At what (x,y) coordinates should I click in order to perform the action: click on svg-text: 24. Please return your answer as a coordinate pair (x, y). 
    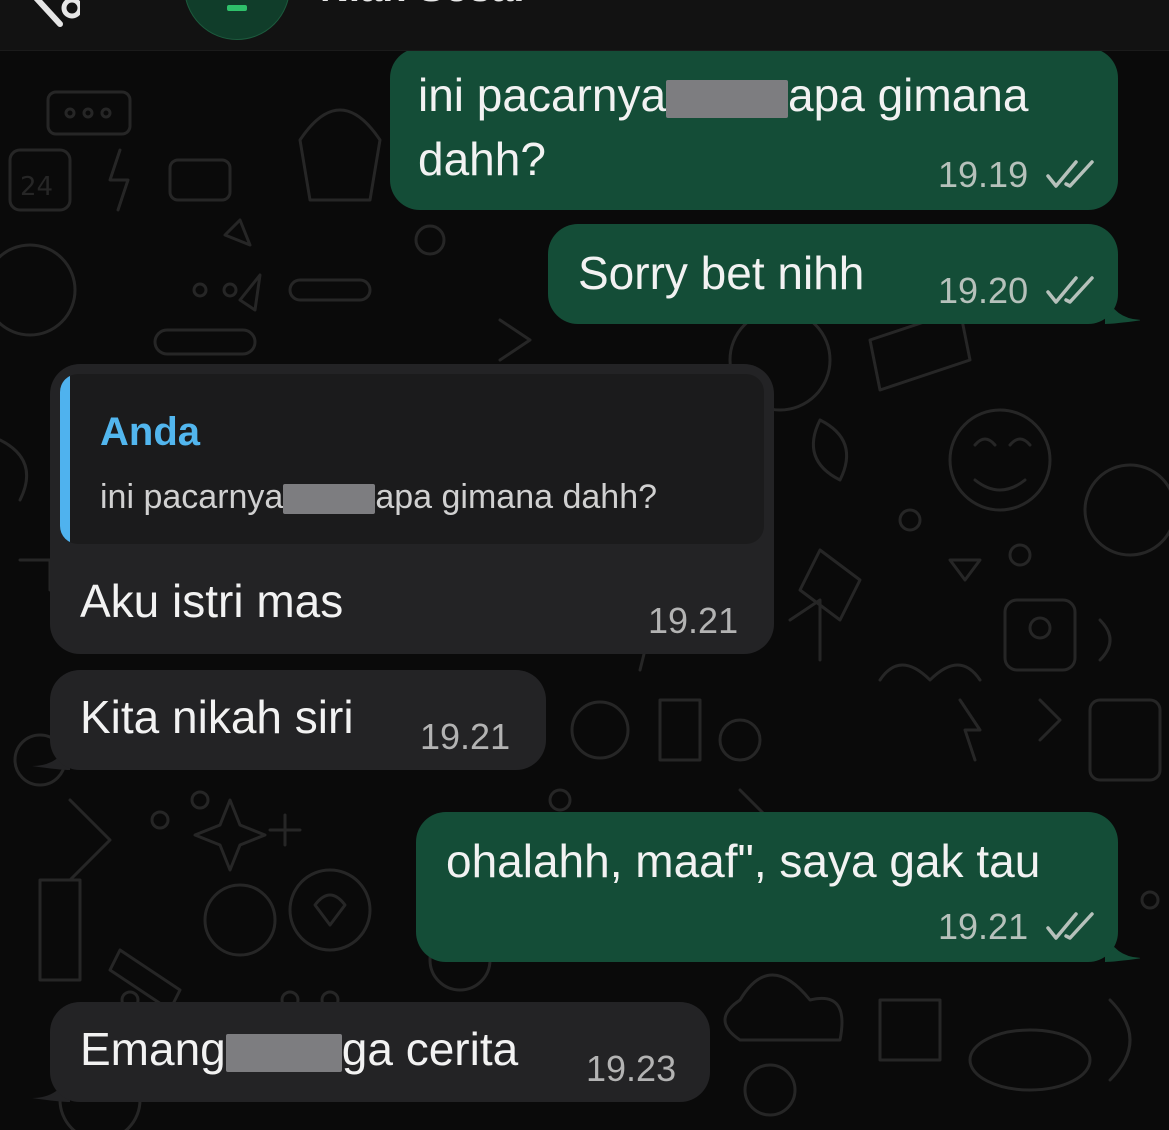
    Looking at the image, I should click on (36, 187).